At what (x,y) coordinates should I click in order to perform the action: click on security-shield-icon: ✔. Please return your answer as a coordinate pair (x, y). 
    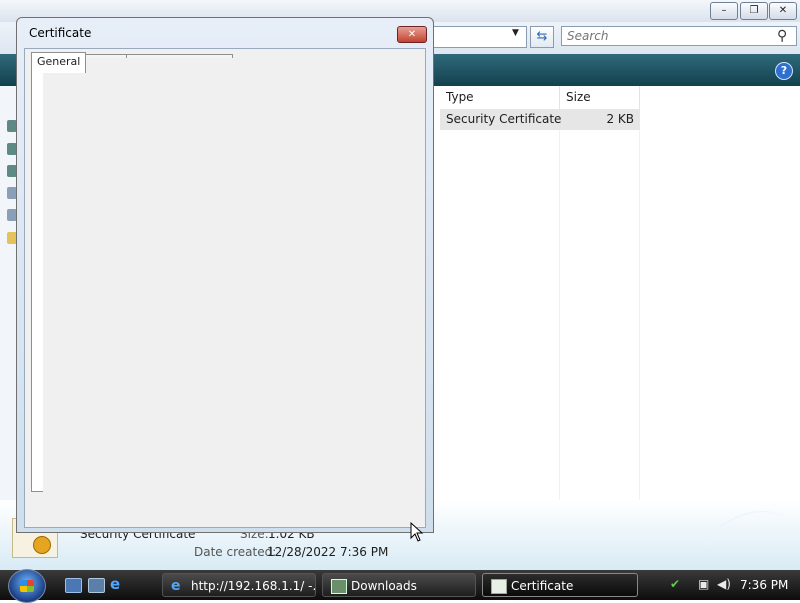
    Looking at the image, I should click on (677, 584).